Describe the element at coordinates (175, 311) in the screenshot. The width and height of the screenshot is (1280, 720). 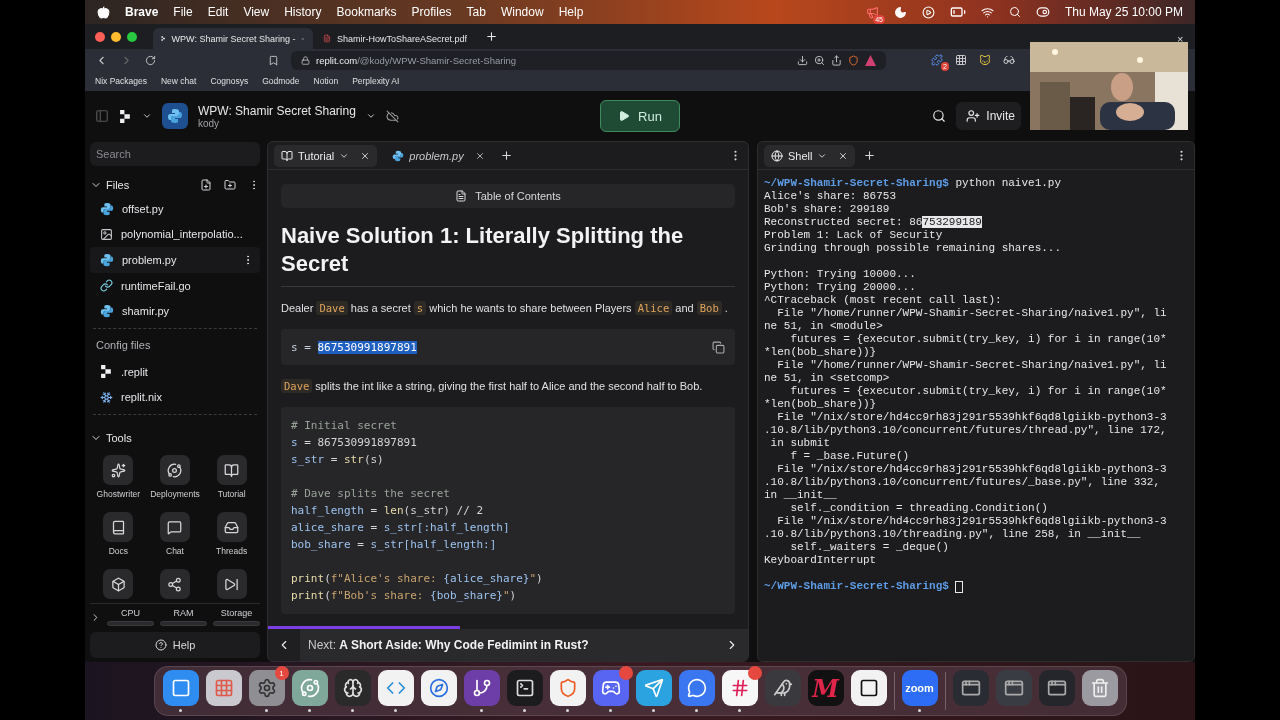
I see `tree-row: shamir.py` at that location.